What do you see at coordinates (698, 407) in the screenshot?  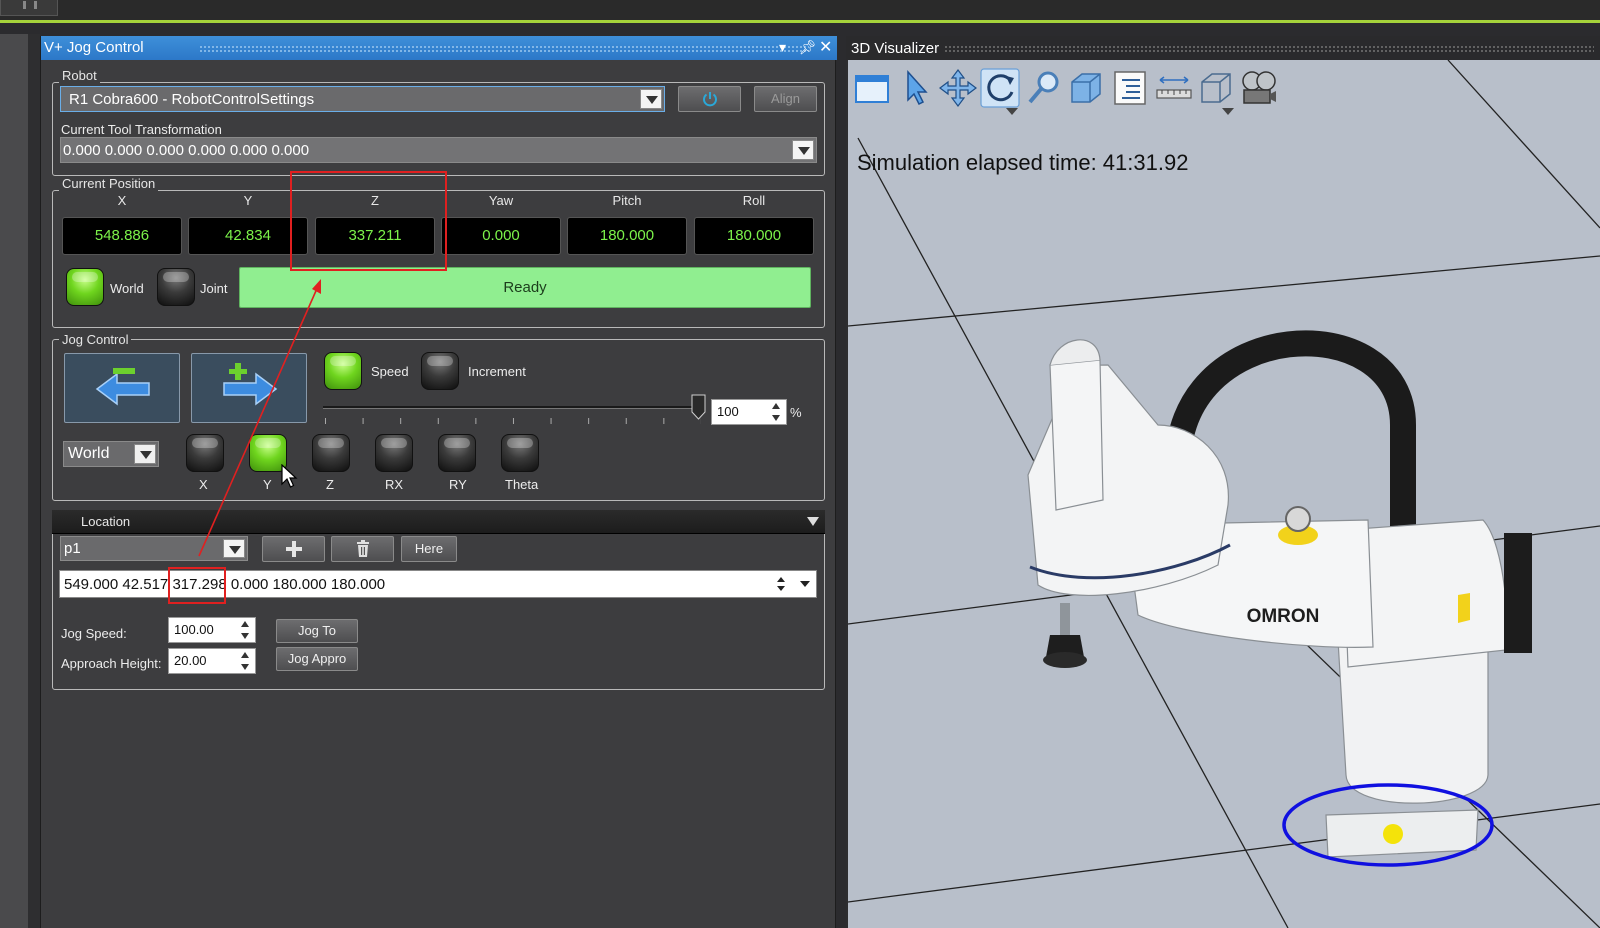 I see `speed-slider-thumb` at bounding box center [698, 407].